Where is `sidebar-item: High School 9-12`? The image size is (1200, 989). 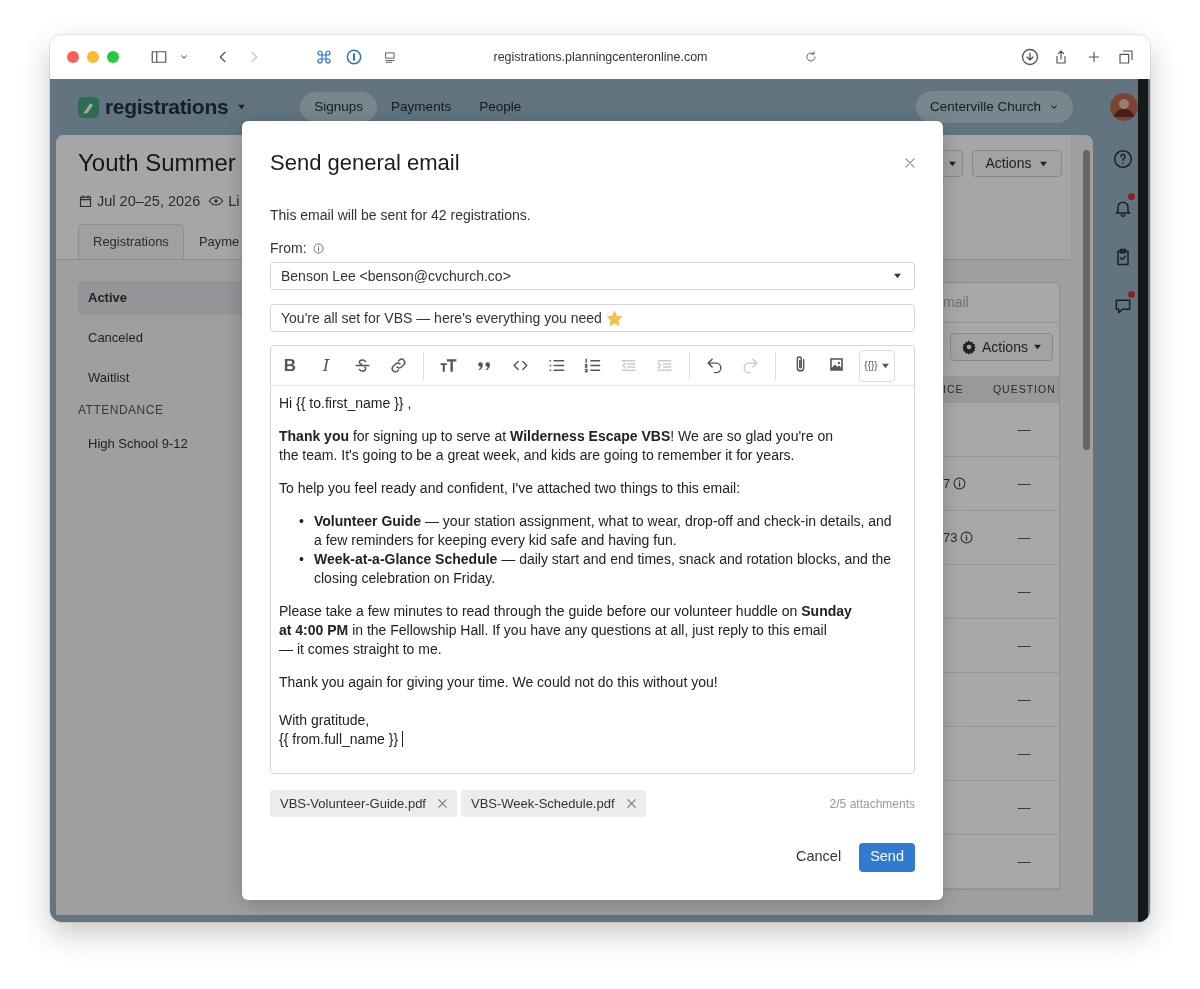 sidebar-item: High School 9-12 is located at coordinates (160, 444).